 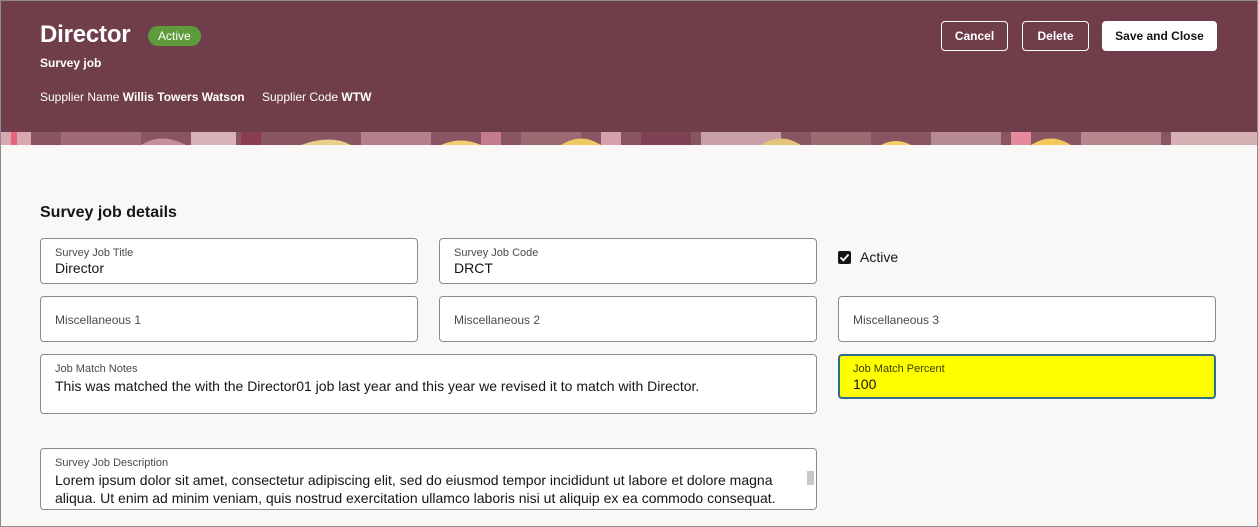 I want to click on checkbox-checked-icon, so click(x=844, y=257).